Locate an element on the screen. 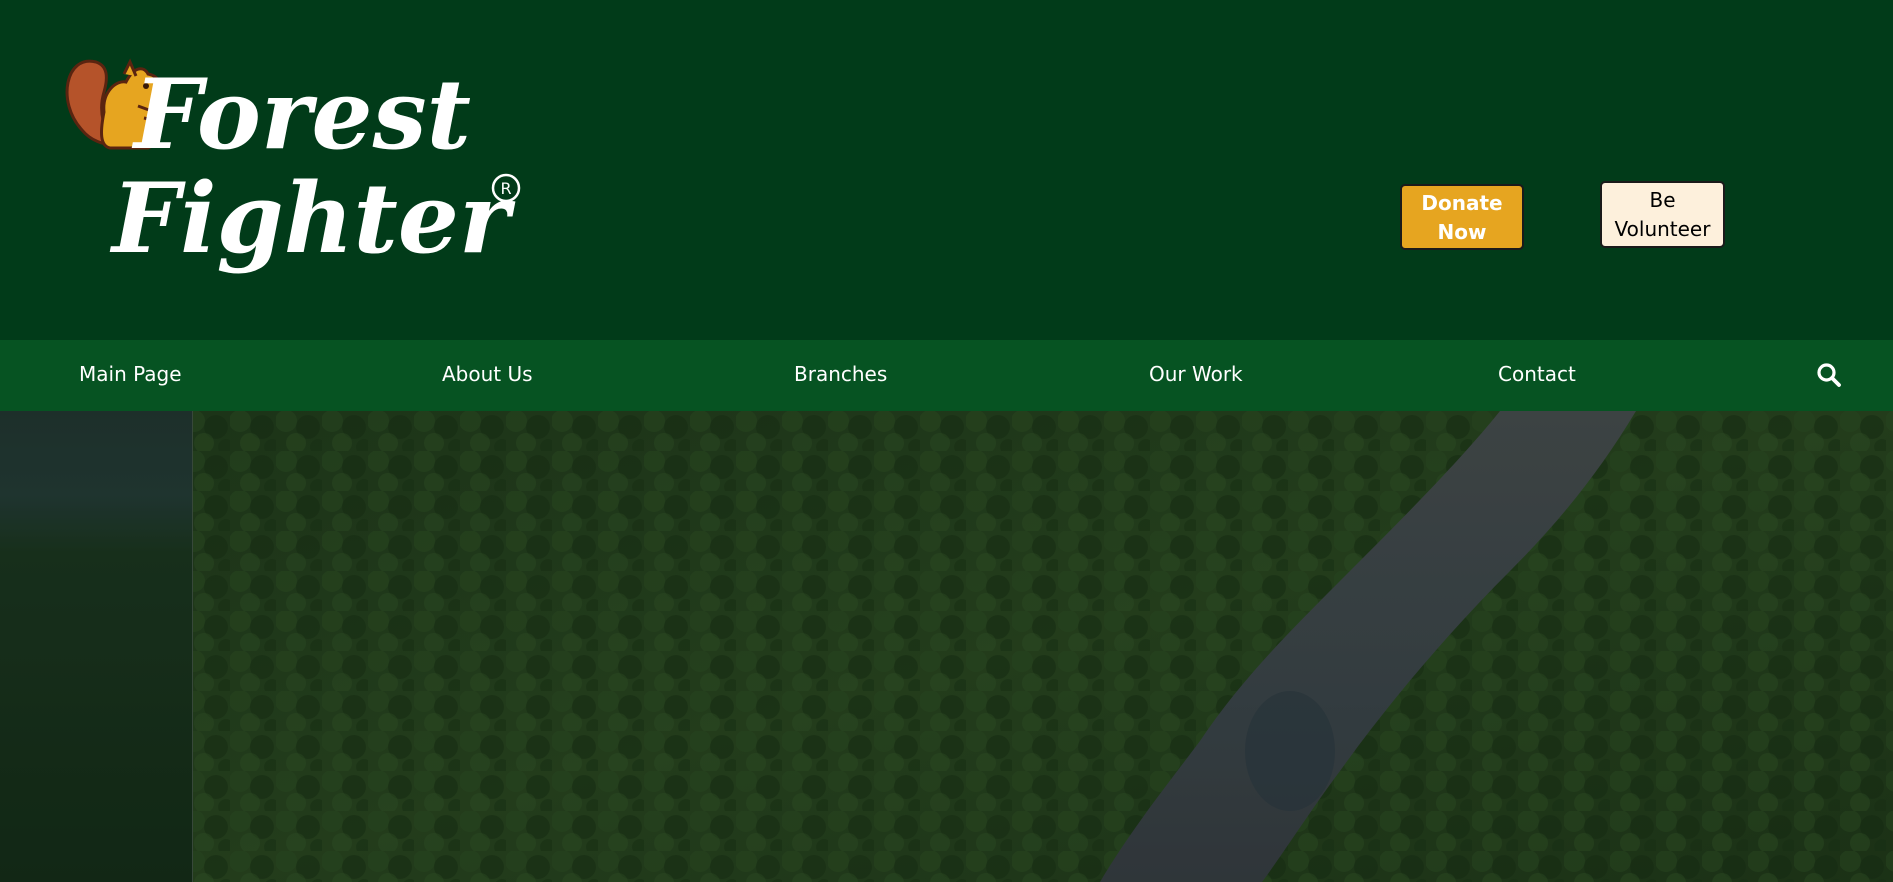 The height and width of the screenshot is (882, 1893). site-logo: Forest Fighter R is located at coordinates (299, 182).